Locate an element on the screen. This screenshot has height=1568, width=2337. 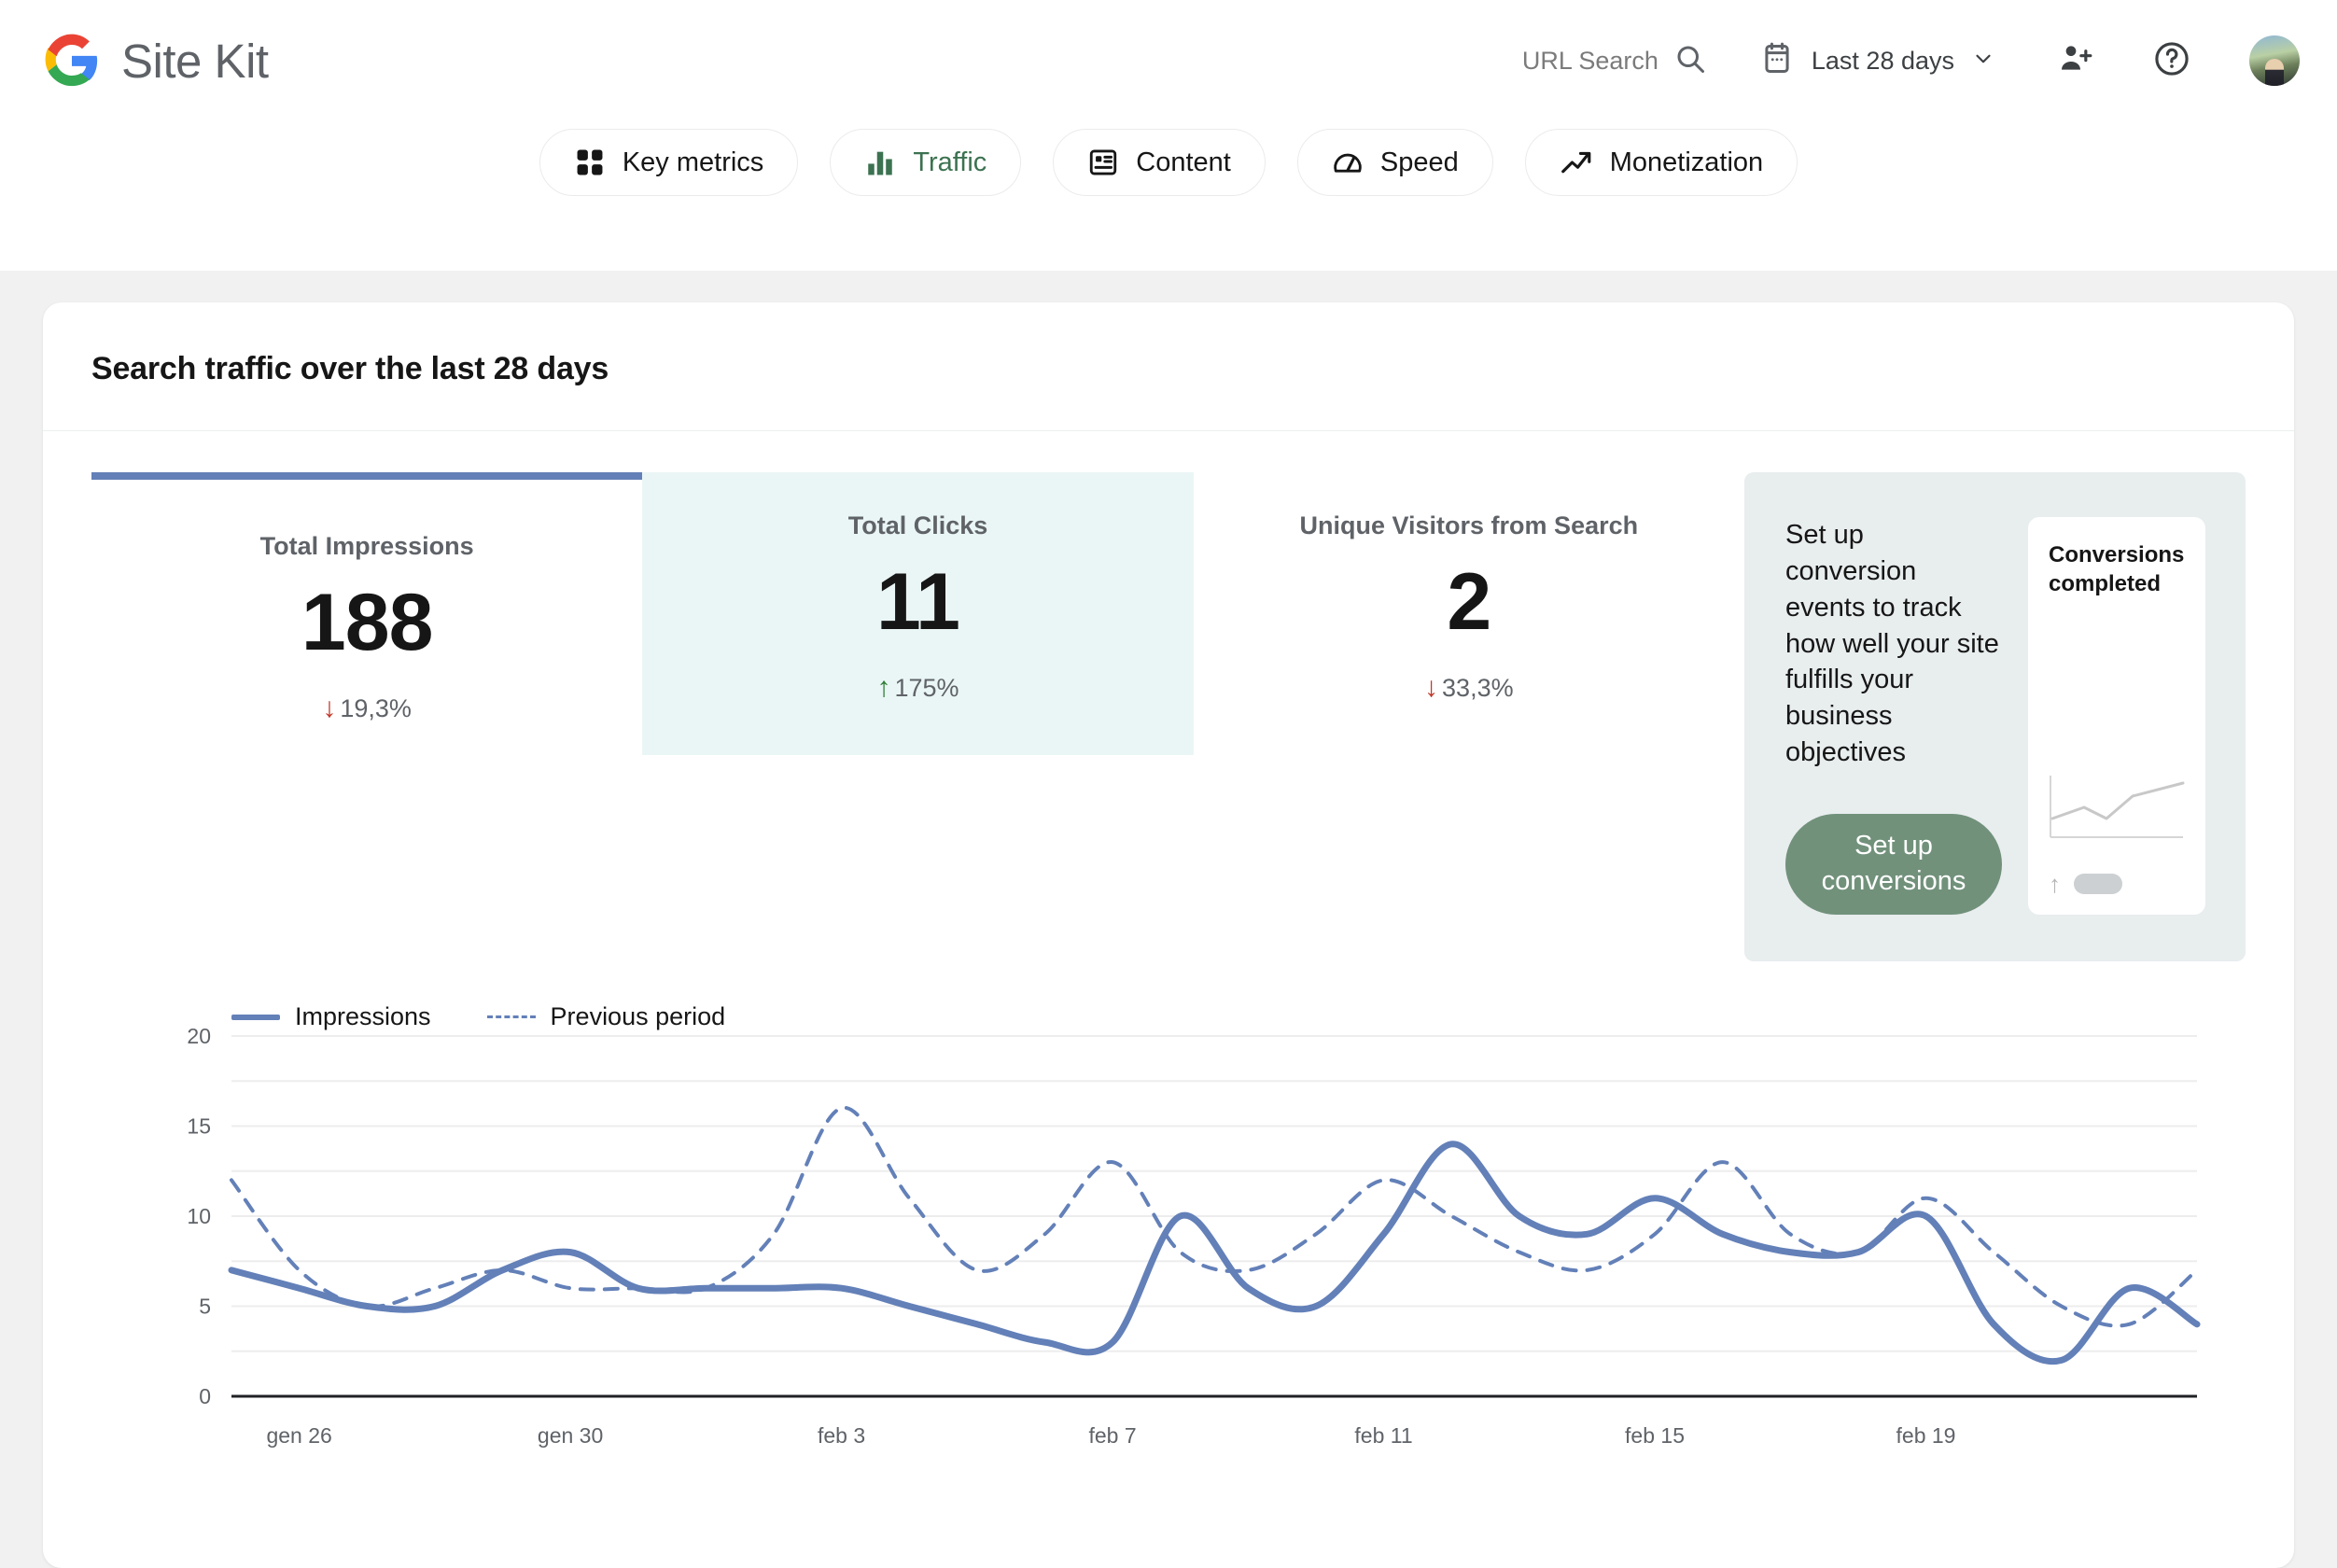
svg-text: feb 19 is located at coordinates (1926, 1435).